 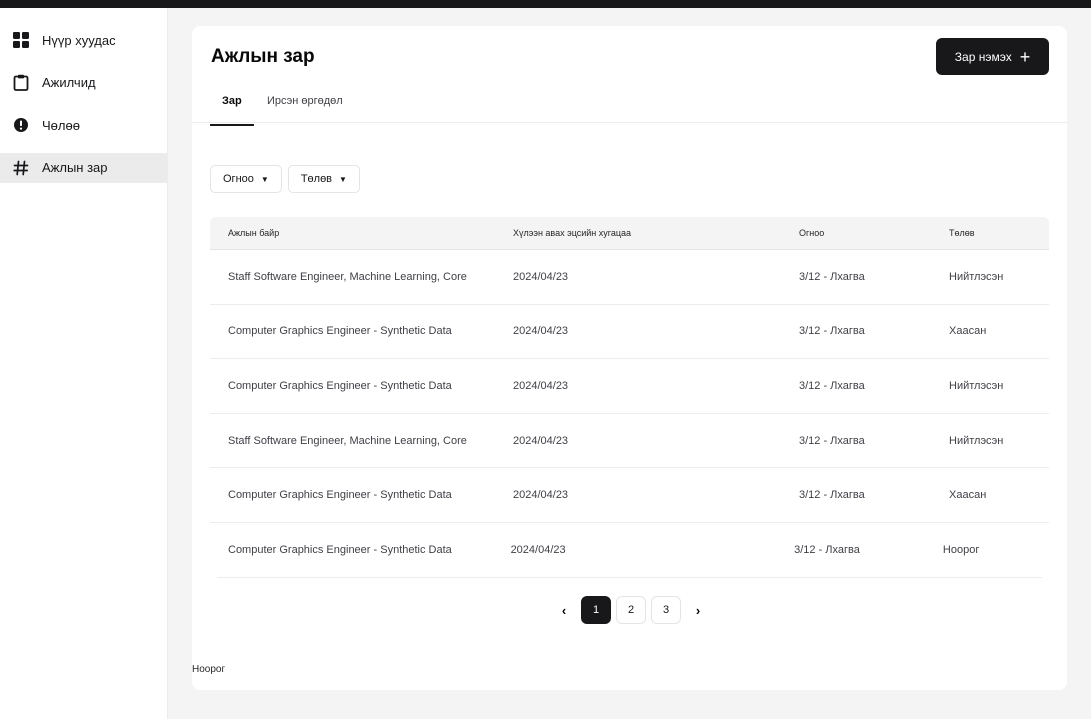 I want to click on page-3-button: 3, so click(x=666, y=610).